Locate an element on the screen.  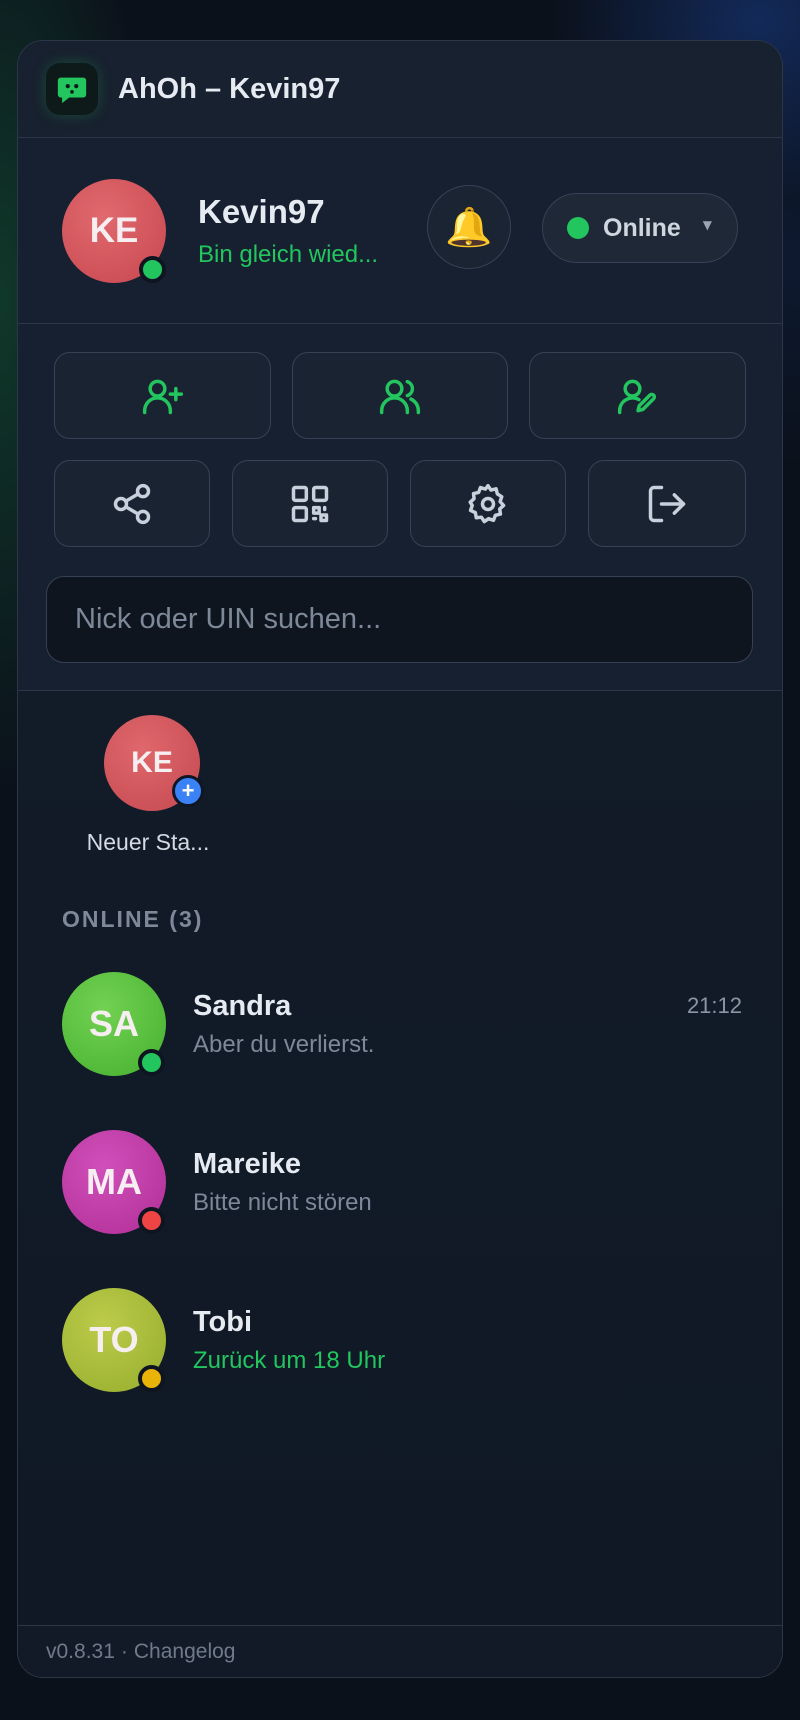
add-contact-button is located at coordinates (162, 395).